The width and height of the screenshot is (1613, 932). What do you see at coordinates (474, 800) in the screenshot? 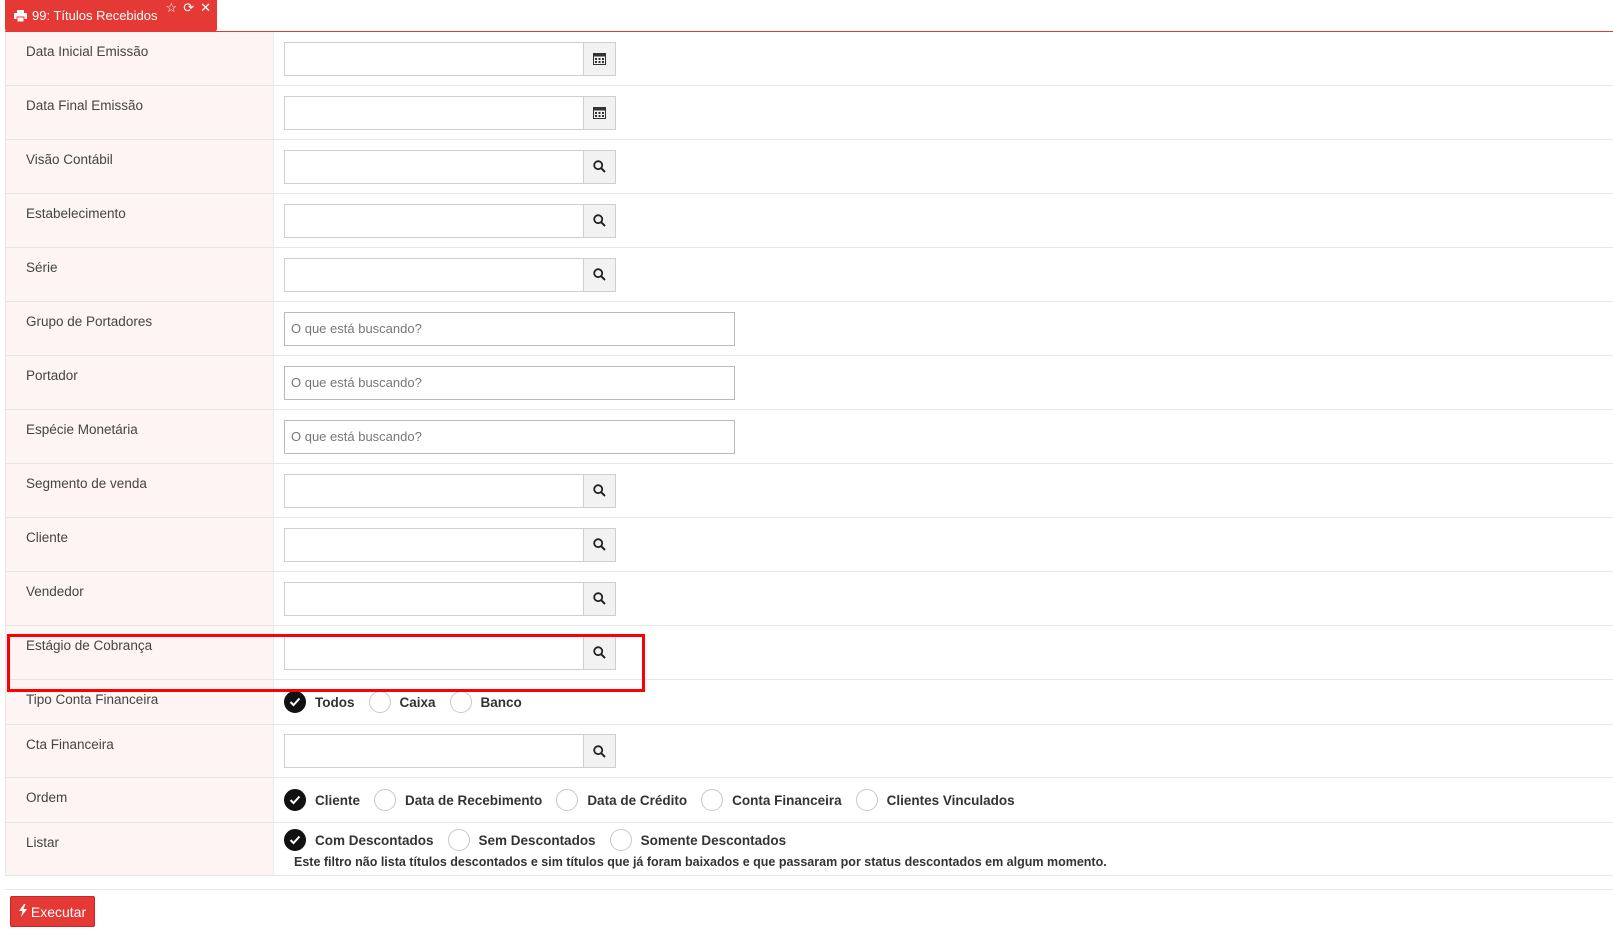
I see `radio-label: Data de Recebimento` at bounding box center [474, 800].